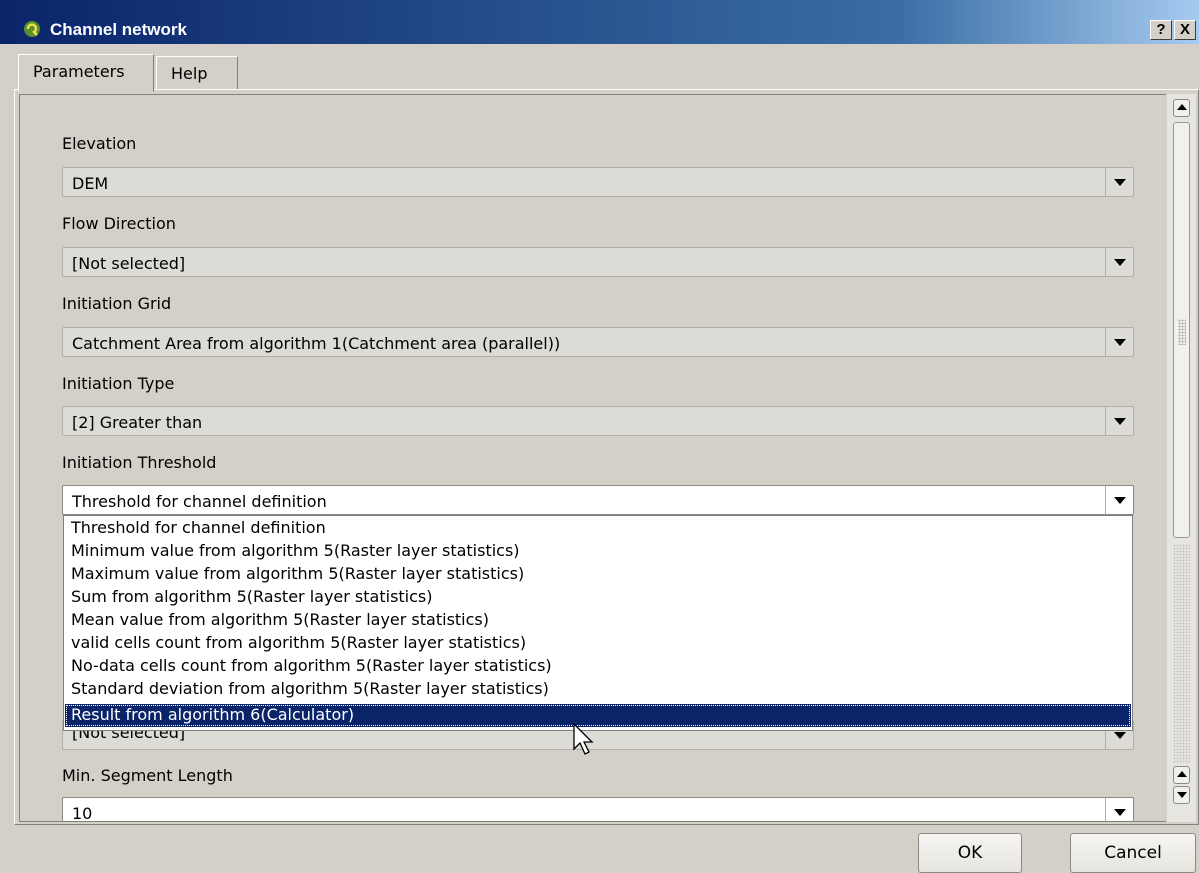  What do you see at coordinates (147, 775) in the screenshot?
I see `min-segment-label: Min. Segment Length` at bounding box center [147, 775].